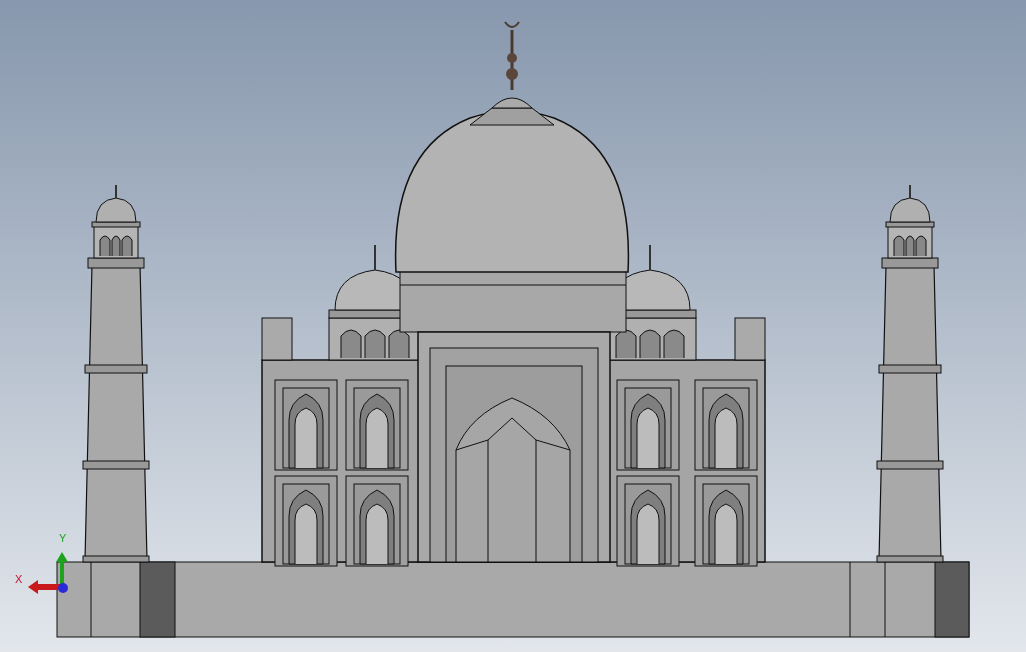 The image size is (1026, 652). I want to click on x-axis-label: X, so click(19, 579).